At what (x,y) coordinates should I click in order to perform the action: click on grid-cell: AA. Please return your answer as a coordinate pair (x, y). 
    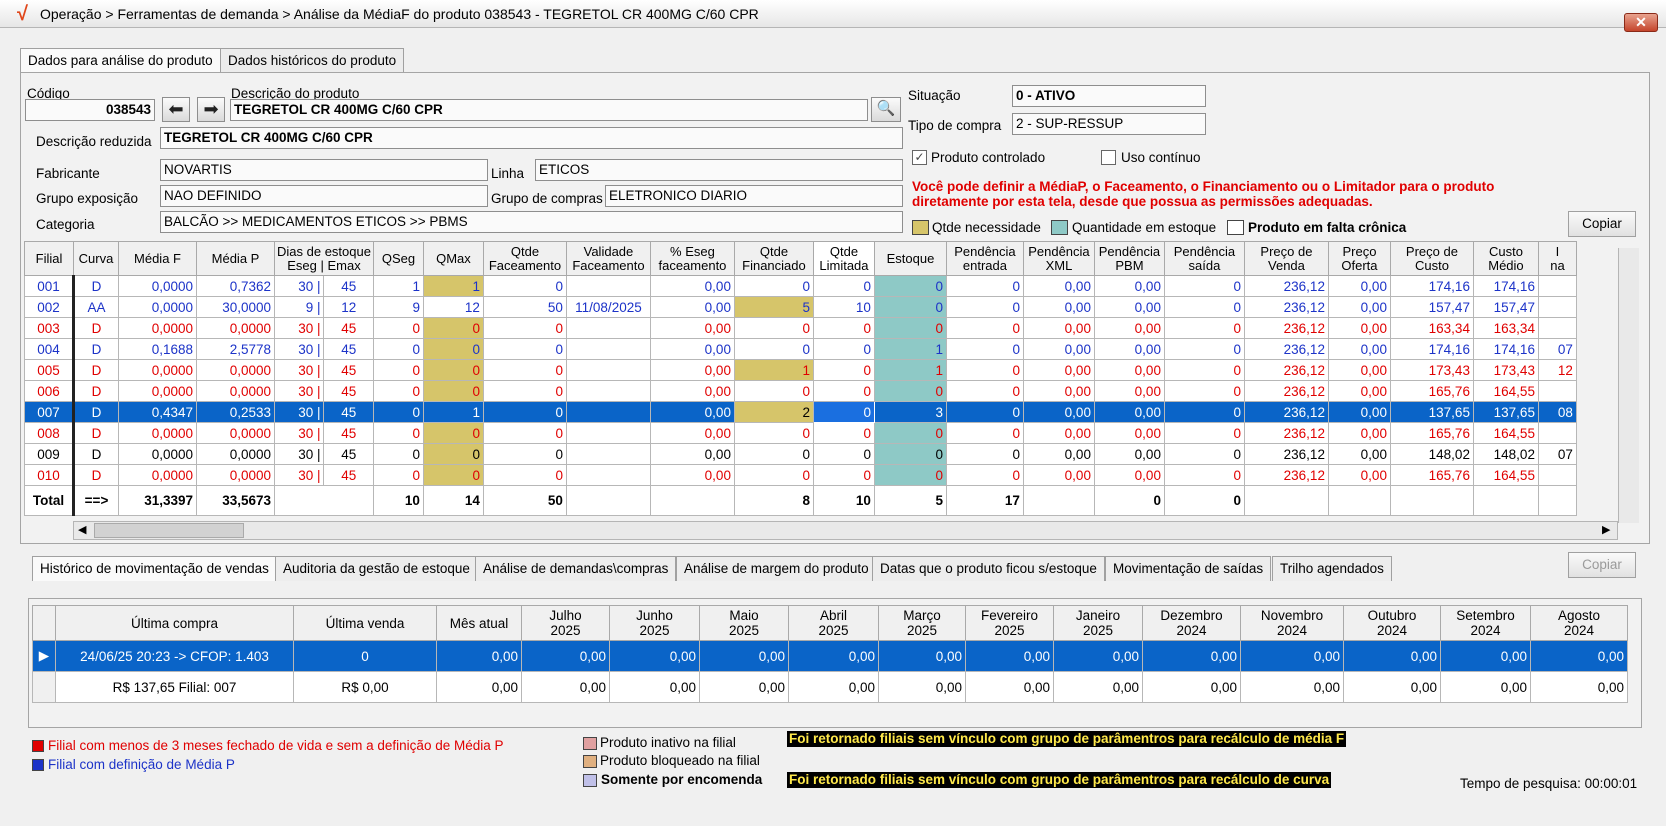
    Looking at the image, I should click on (96, 307).